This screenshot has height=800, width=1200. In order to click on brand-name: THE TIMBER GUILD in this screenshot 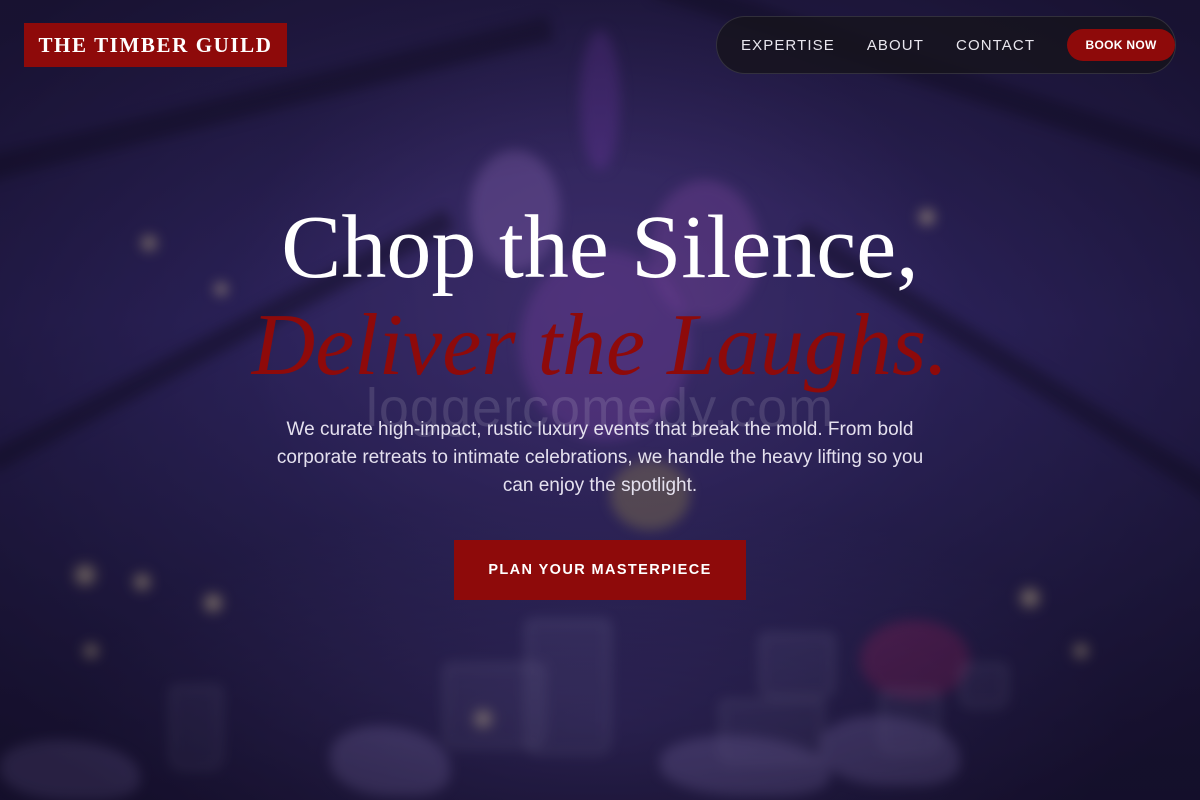, I will do `click(155, 44)`.